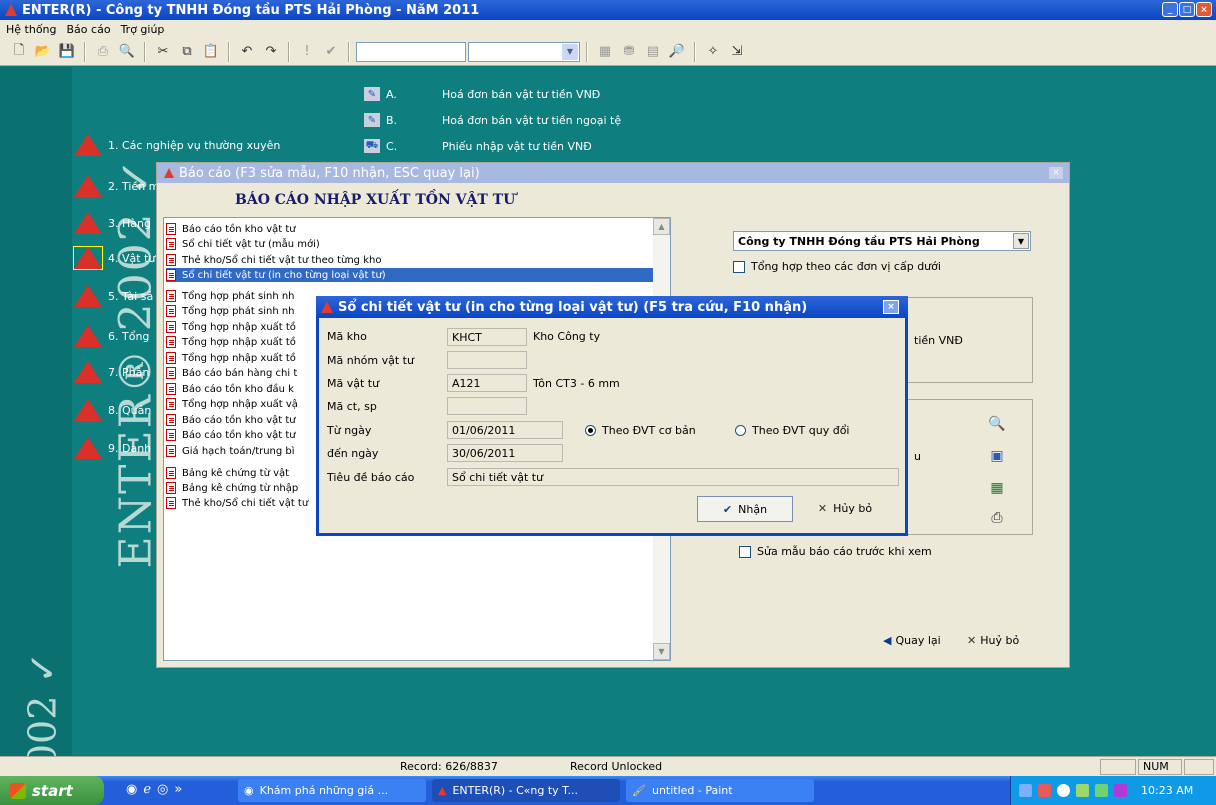 The image size is (1216, 805). Describe the element at coordinates (1120, 790) in the screenshot. I see `language-icon` at that location.